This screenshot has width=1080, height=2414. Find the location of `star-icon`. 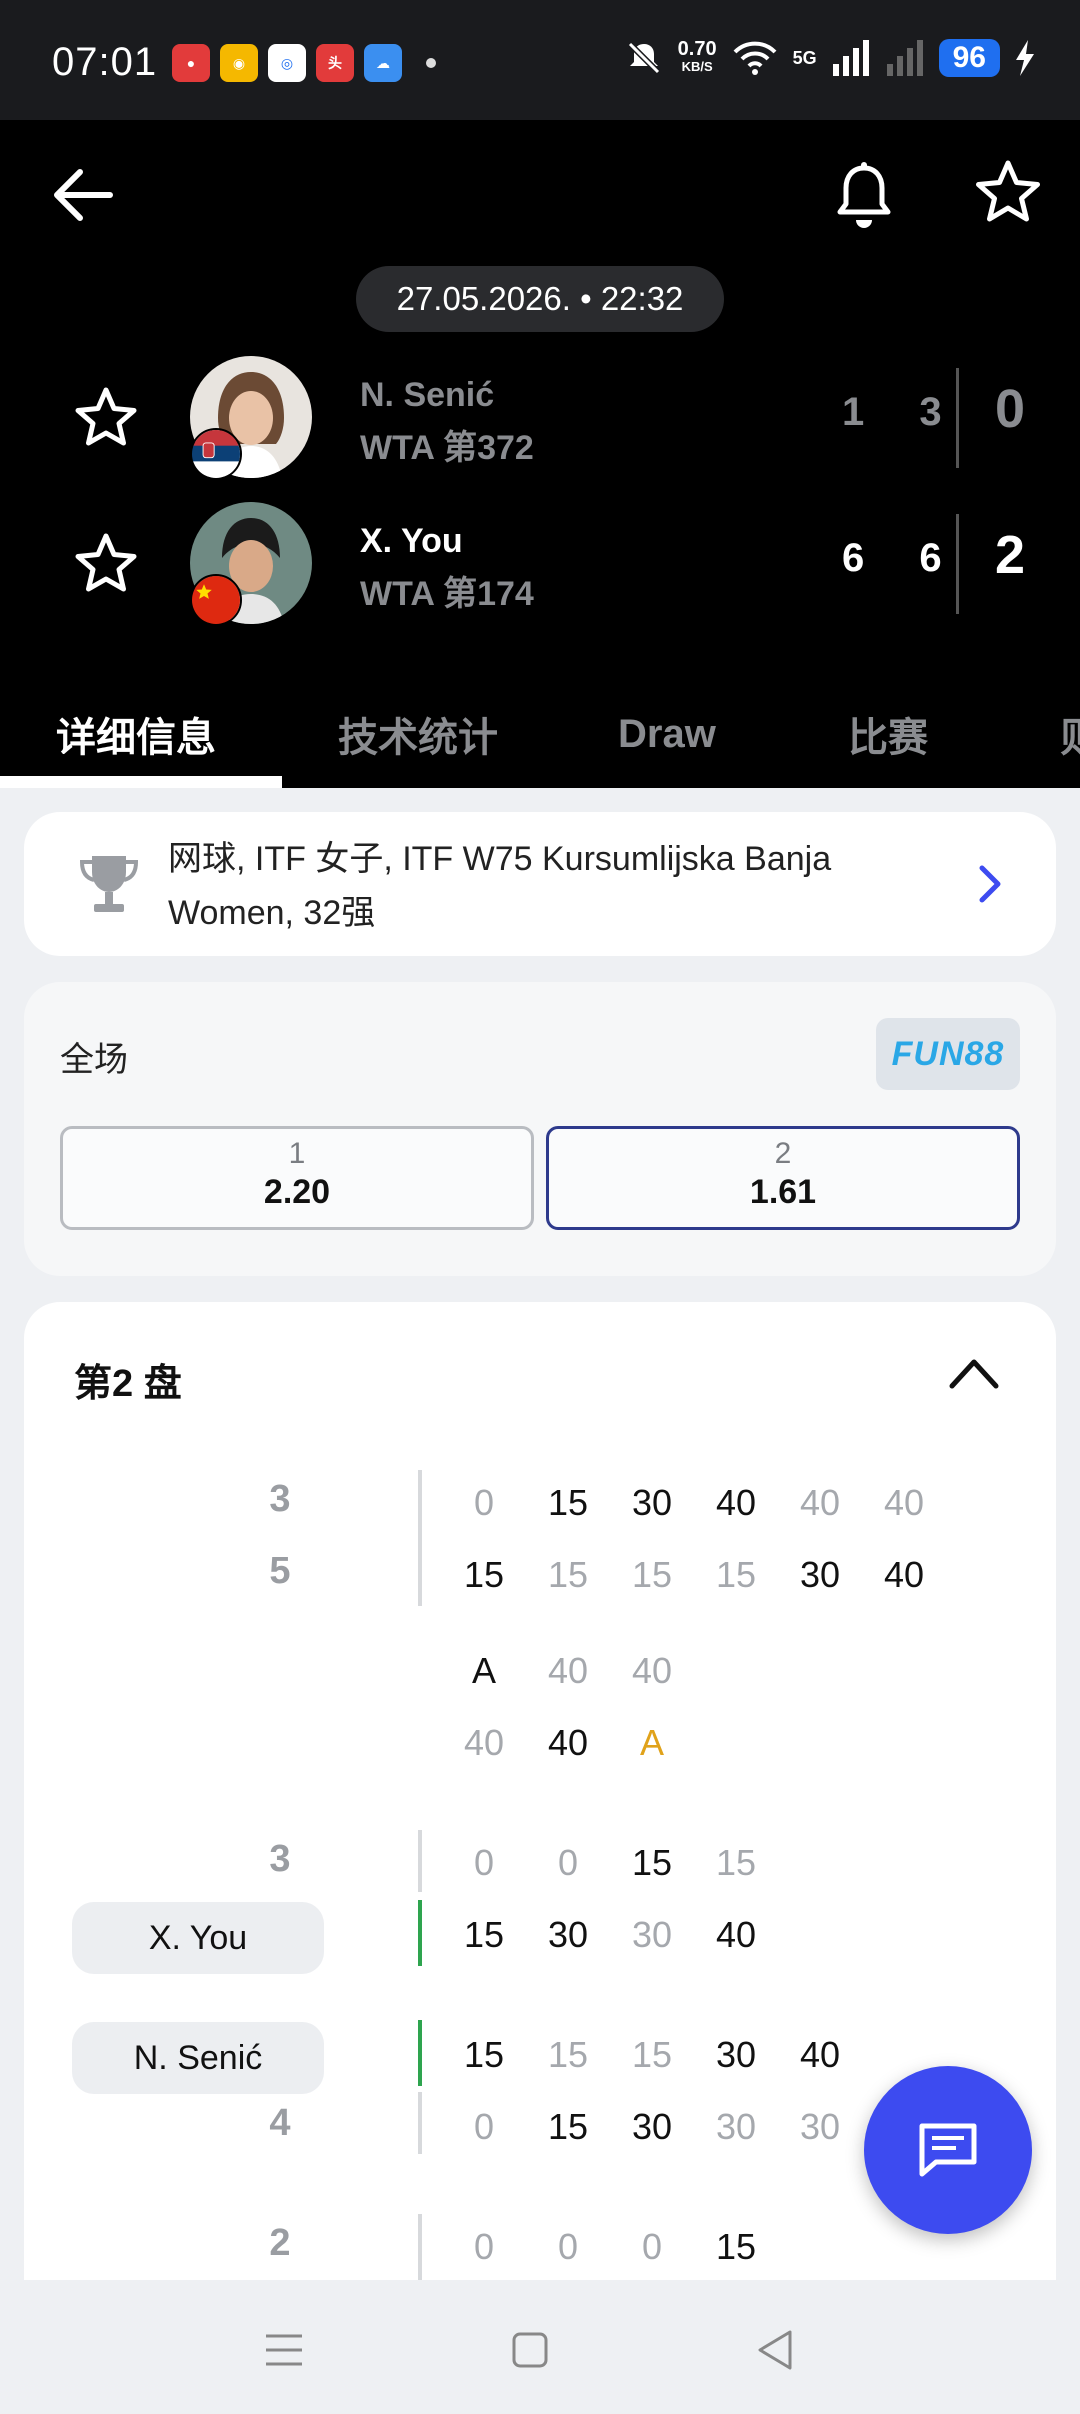

star-icon is located at coordinates (1008, 193).